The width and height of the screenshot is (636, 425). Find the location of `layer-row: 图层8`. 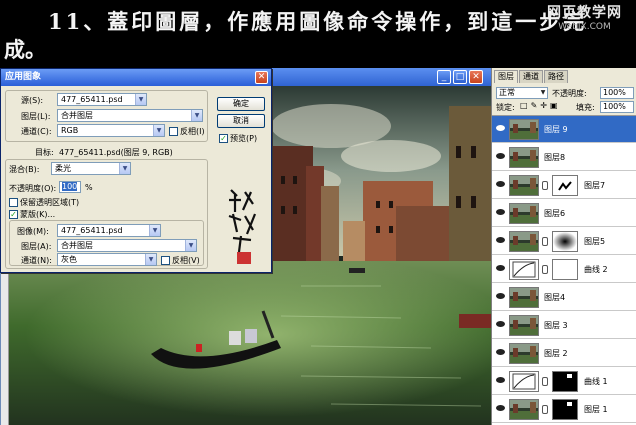

layer-row: 图层8 is located at coordinates (564, 157).